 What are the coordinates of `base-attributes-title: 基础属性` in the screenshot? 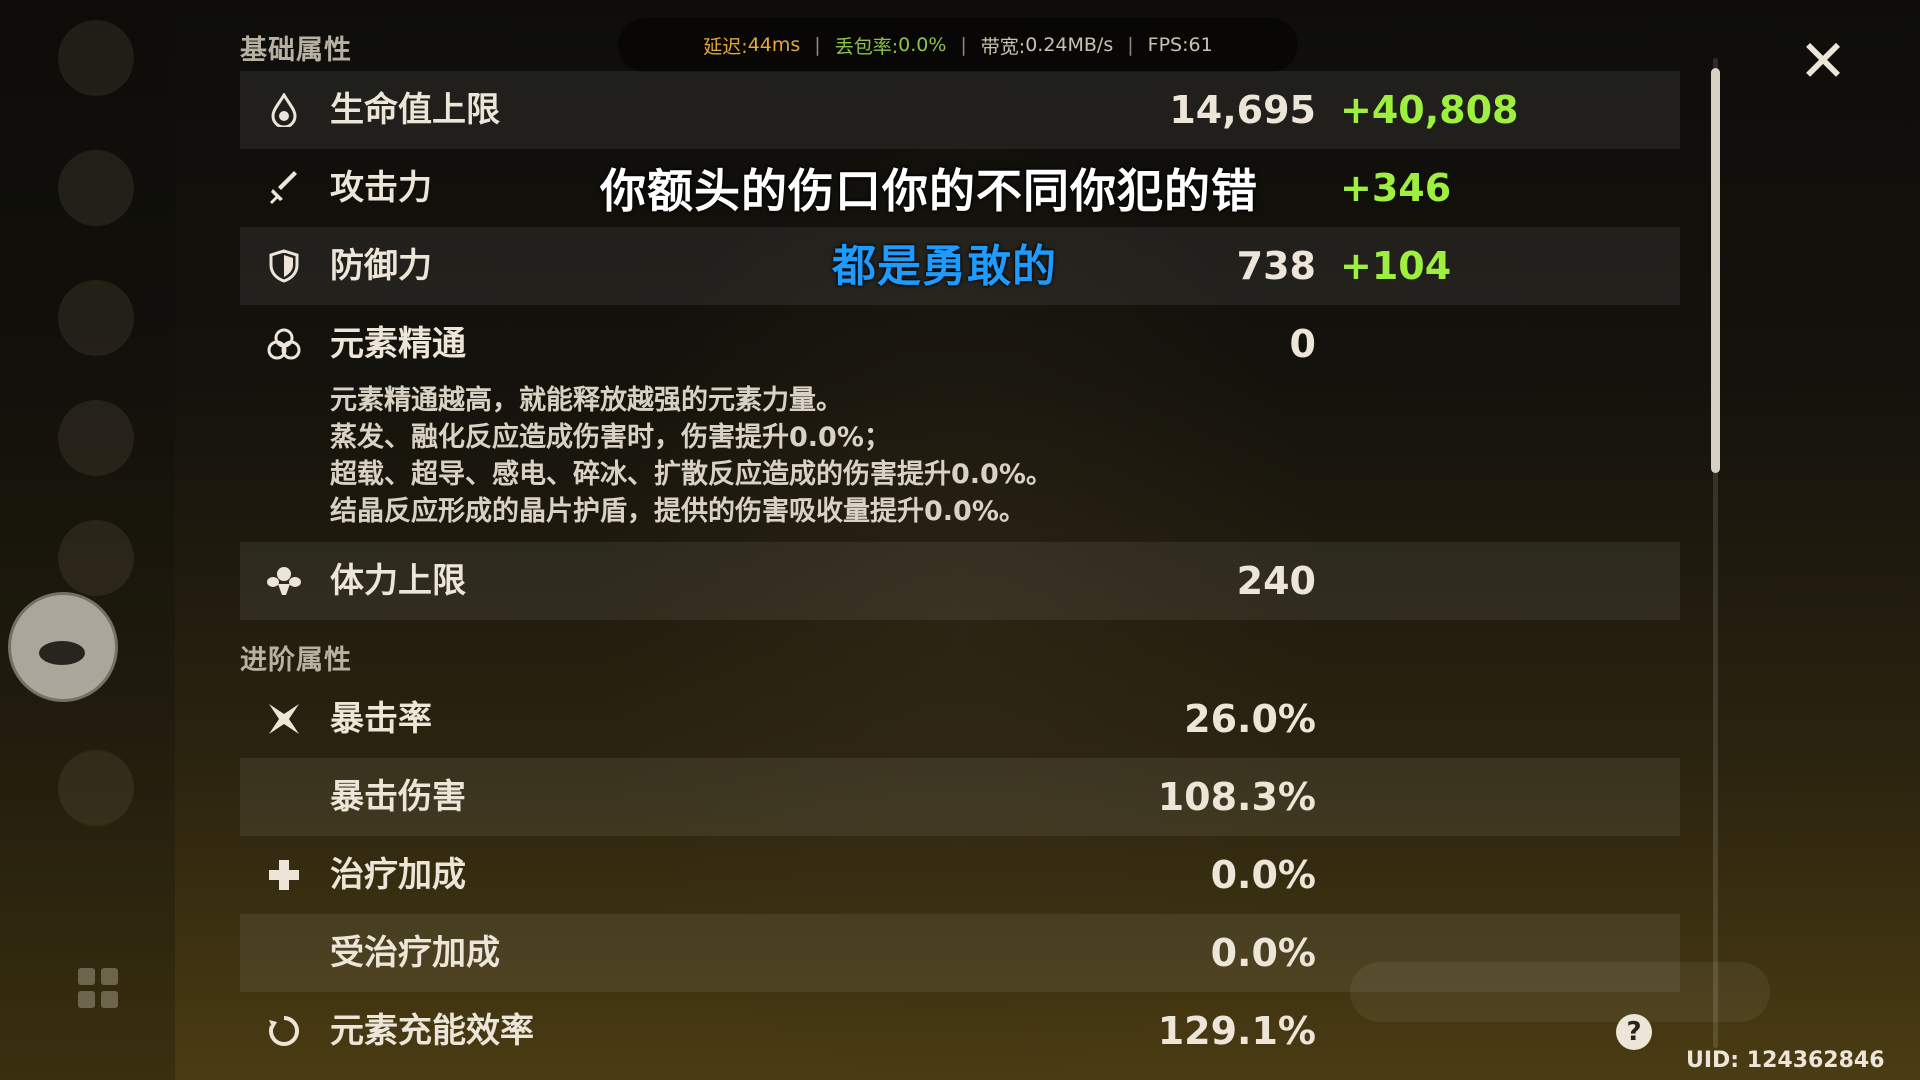 It's located at (296, 50).